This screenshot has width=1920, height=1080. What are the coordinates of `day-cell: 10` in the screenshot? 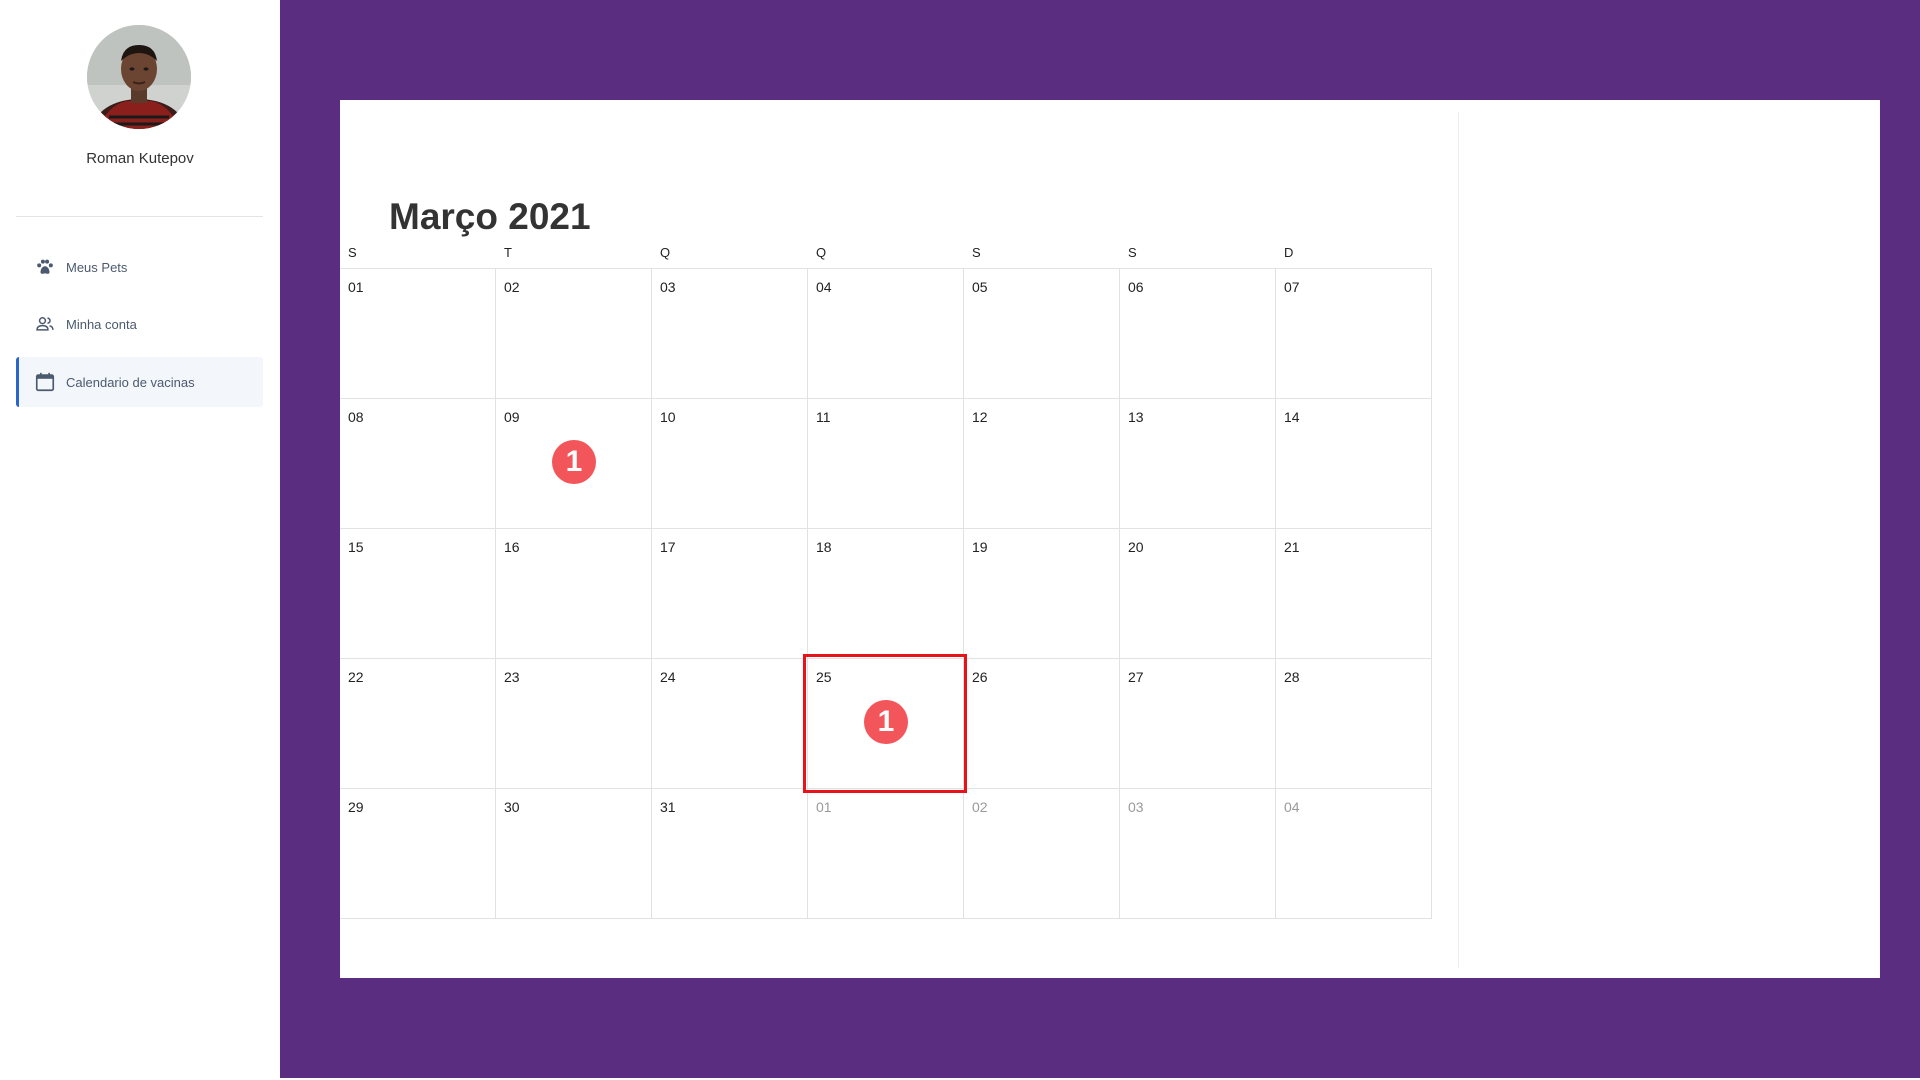 It's located at (730, 464).